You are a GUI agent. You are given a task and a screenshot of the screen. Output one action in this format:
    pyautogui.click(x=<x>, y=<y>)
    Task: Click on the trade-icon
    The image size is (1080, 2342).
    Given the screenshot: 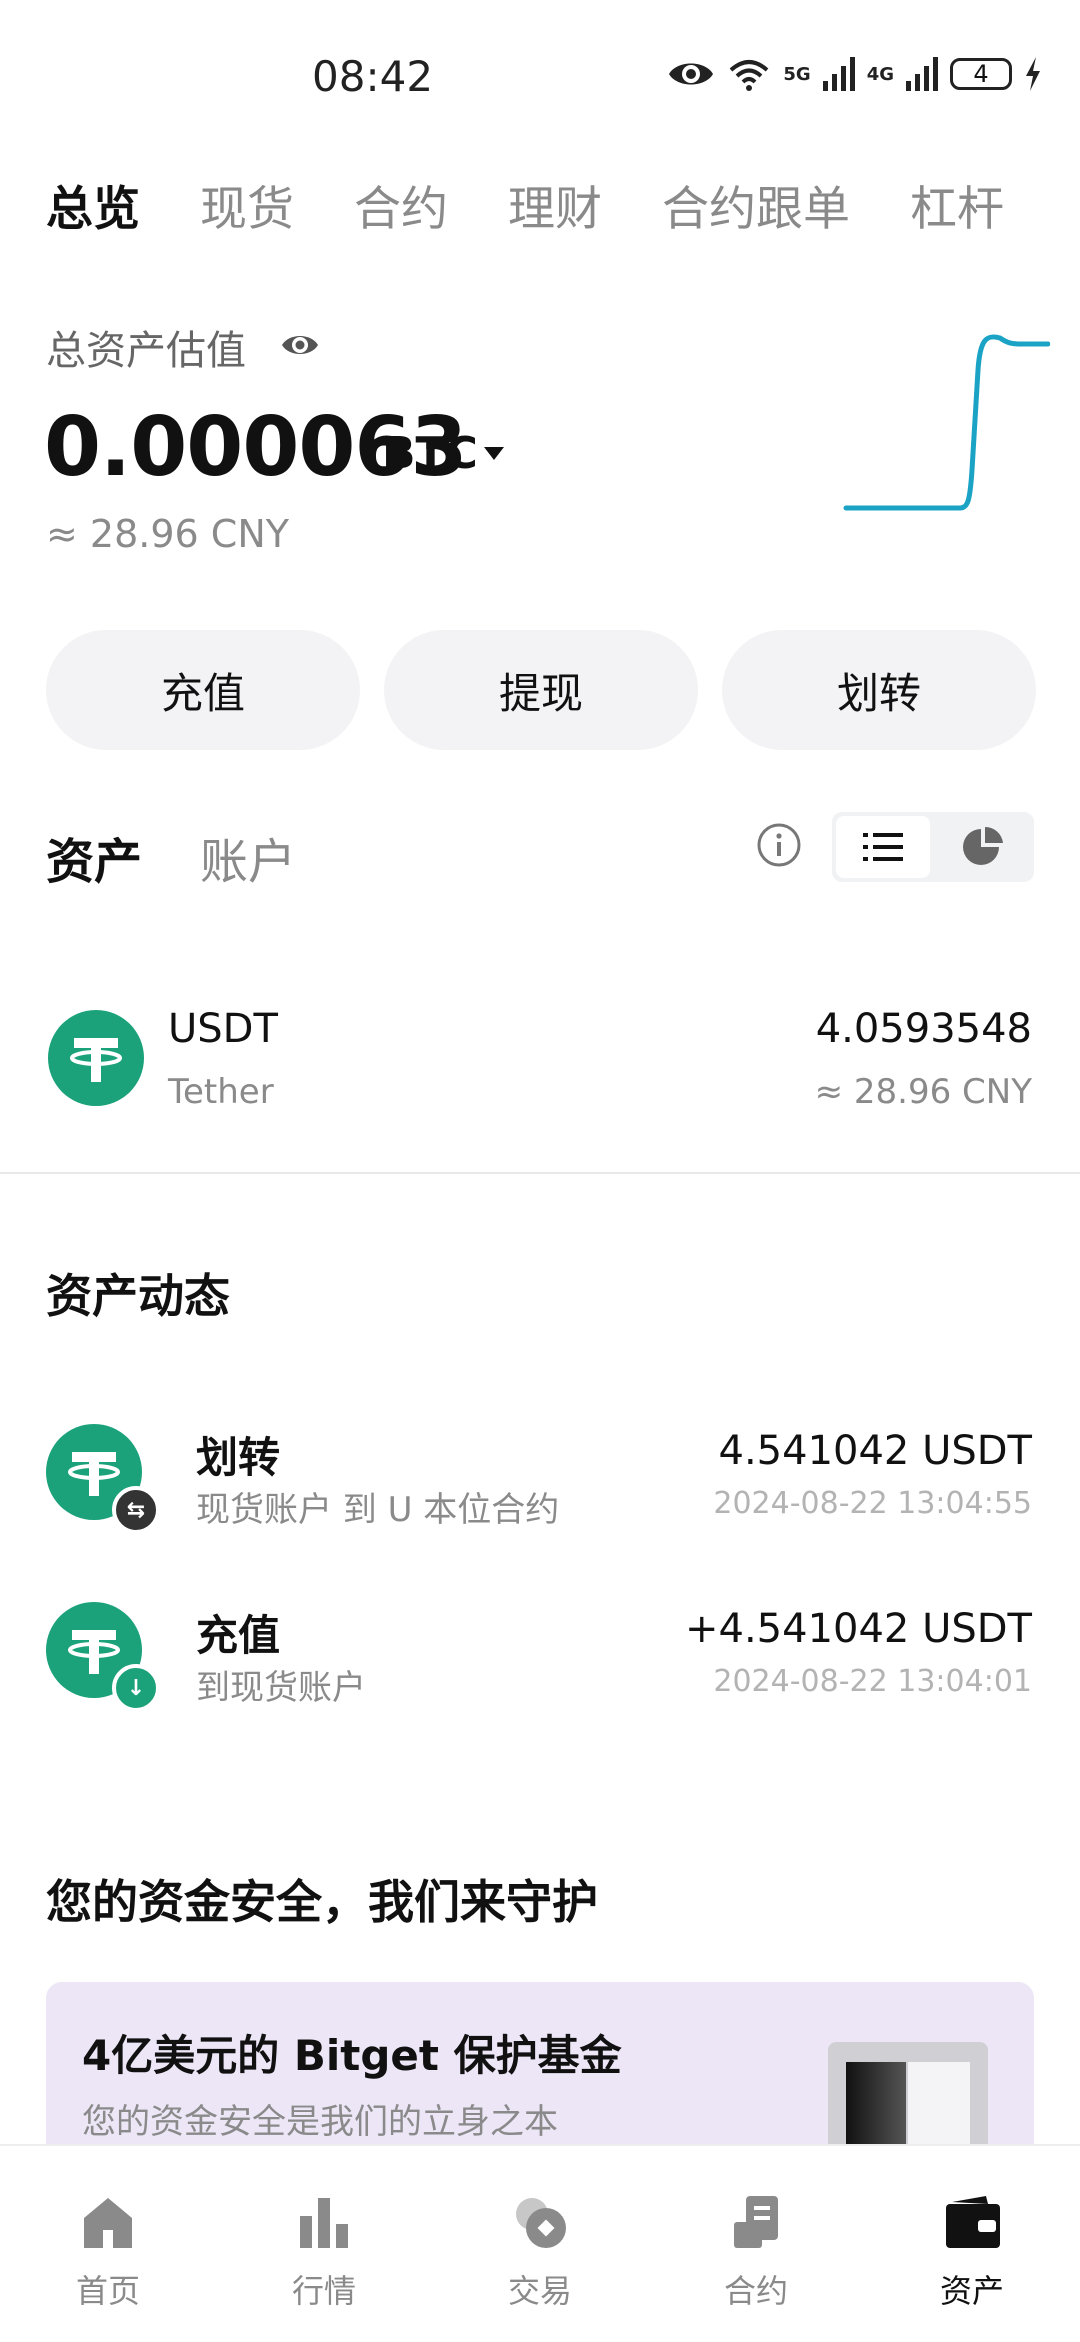 What is the action you would take?
    pyautogui.click(x=541, y=2223)
    